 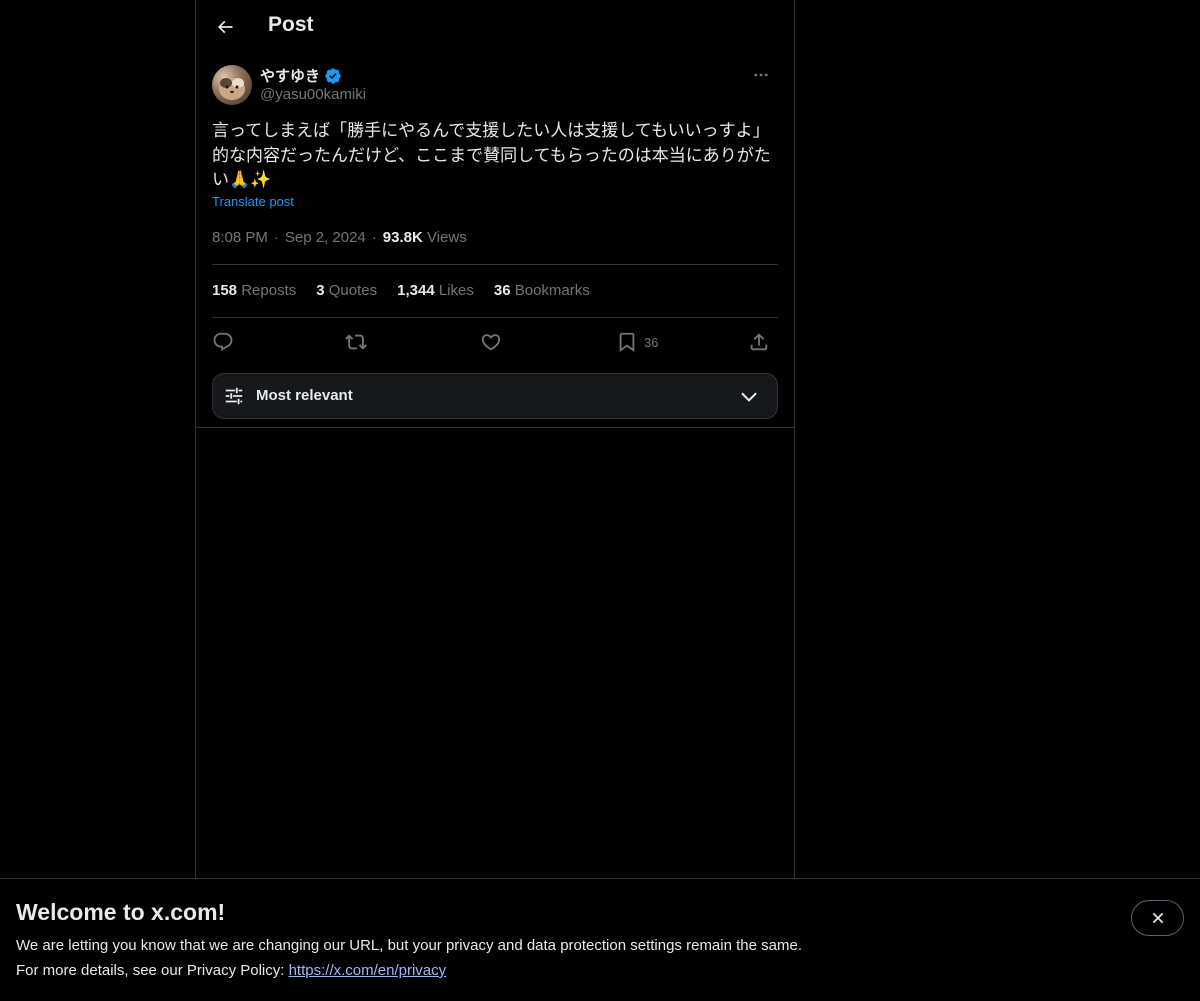 What do you see at coordinates (234, 396) in the screenshot?
I see `sliders-icon` at bounding box center [234, 396].